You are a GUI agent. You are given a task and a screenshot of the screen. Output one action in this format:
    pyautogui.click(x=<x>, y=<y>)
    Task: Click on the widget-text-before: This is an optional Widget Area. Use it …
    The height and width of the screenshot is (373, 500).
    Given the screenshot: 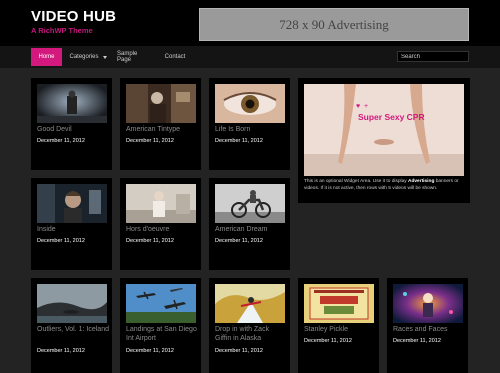 What is the action you would take?
    pyautogui.click(x=356, y=181)
    